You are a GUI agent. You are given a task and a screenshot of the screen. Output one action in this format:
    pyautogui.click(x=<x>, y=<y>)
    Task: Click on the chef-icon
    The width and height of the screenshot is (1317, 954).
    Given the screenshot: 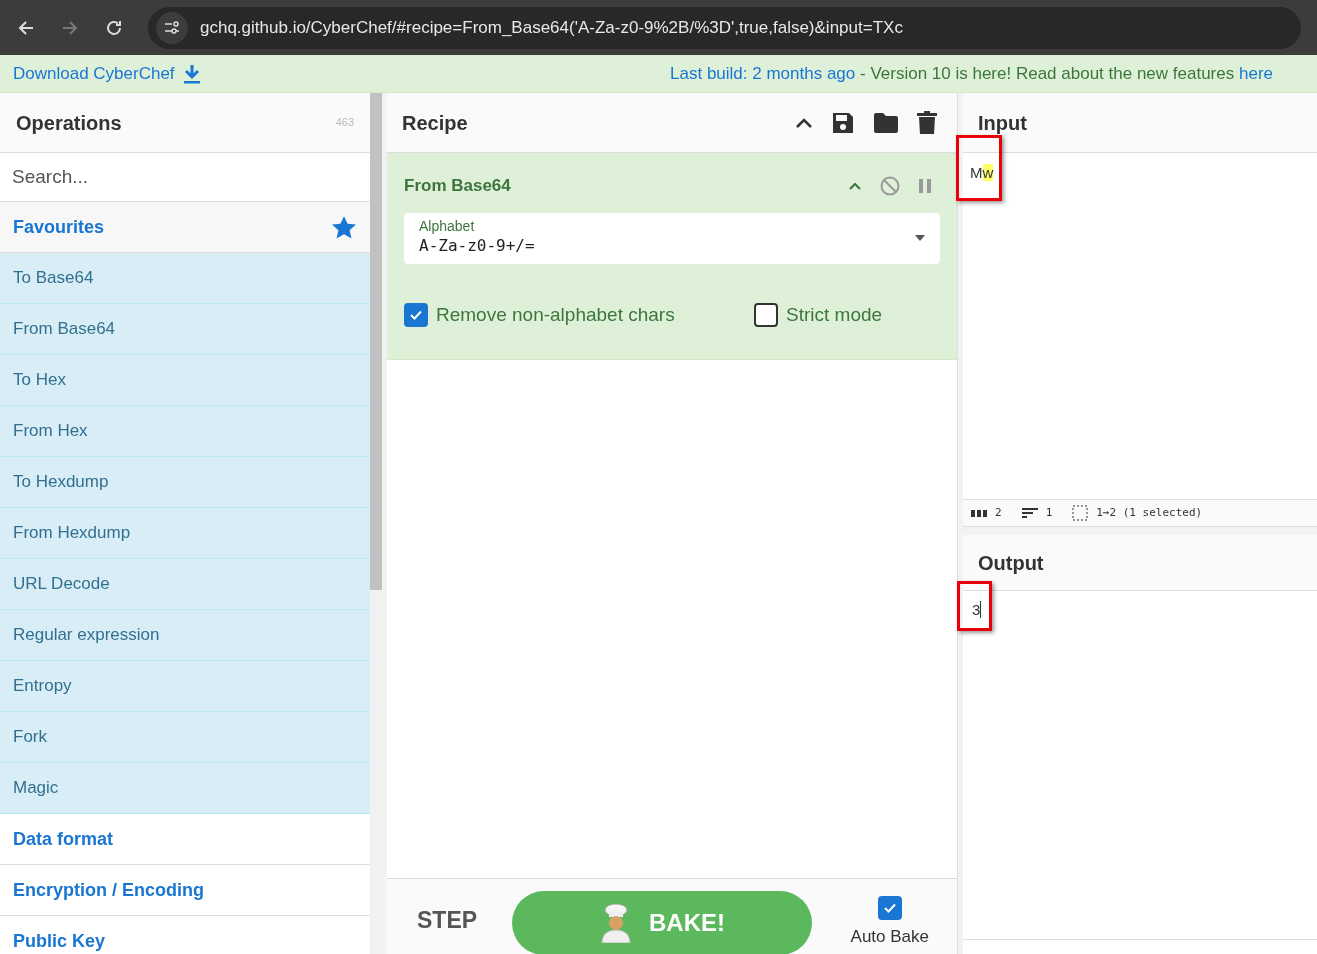 What is the action you would take?
    pyautogui.click(x=616, y=922)
    